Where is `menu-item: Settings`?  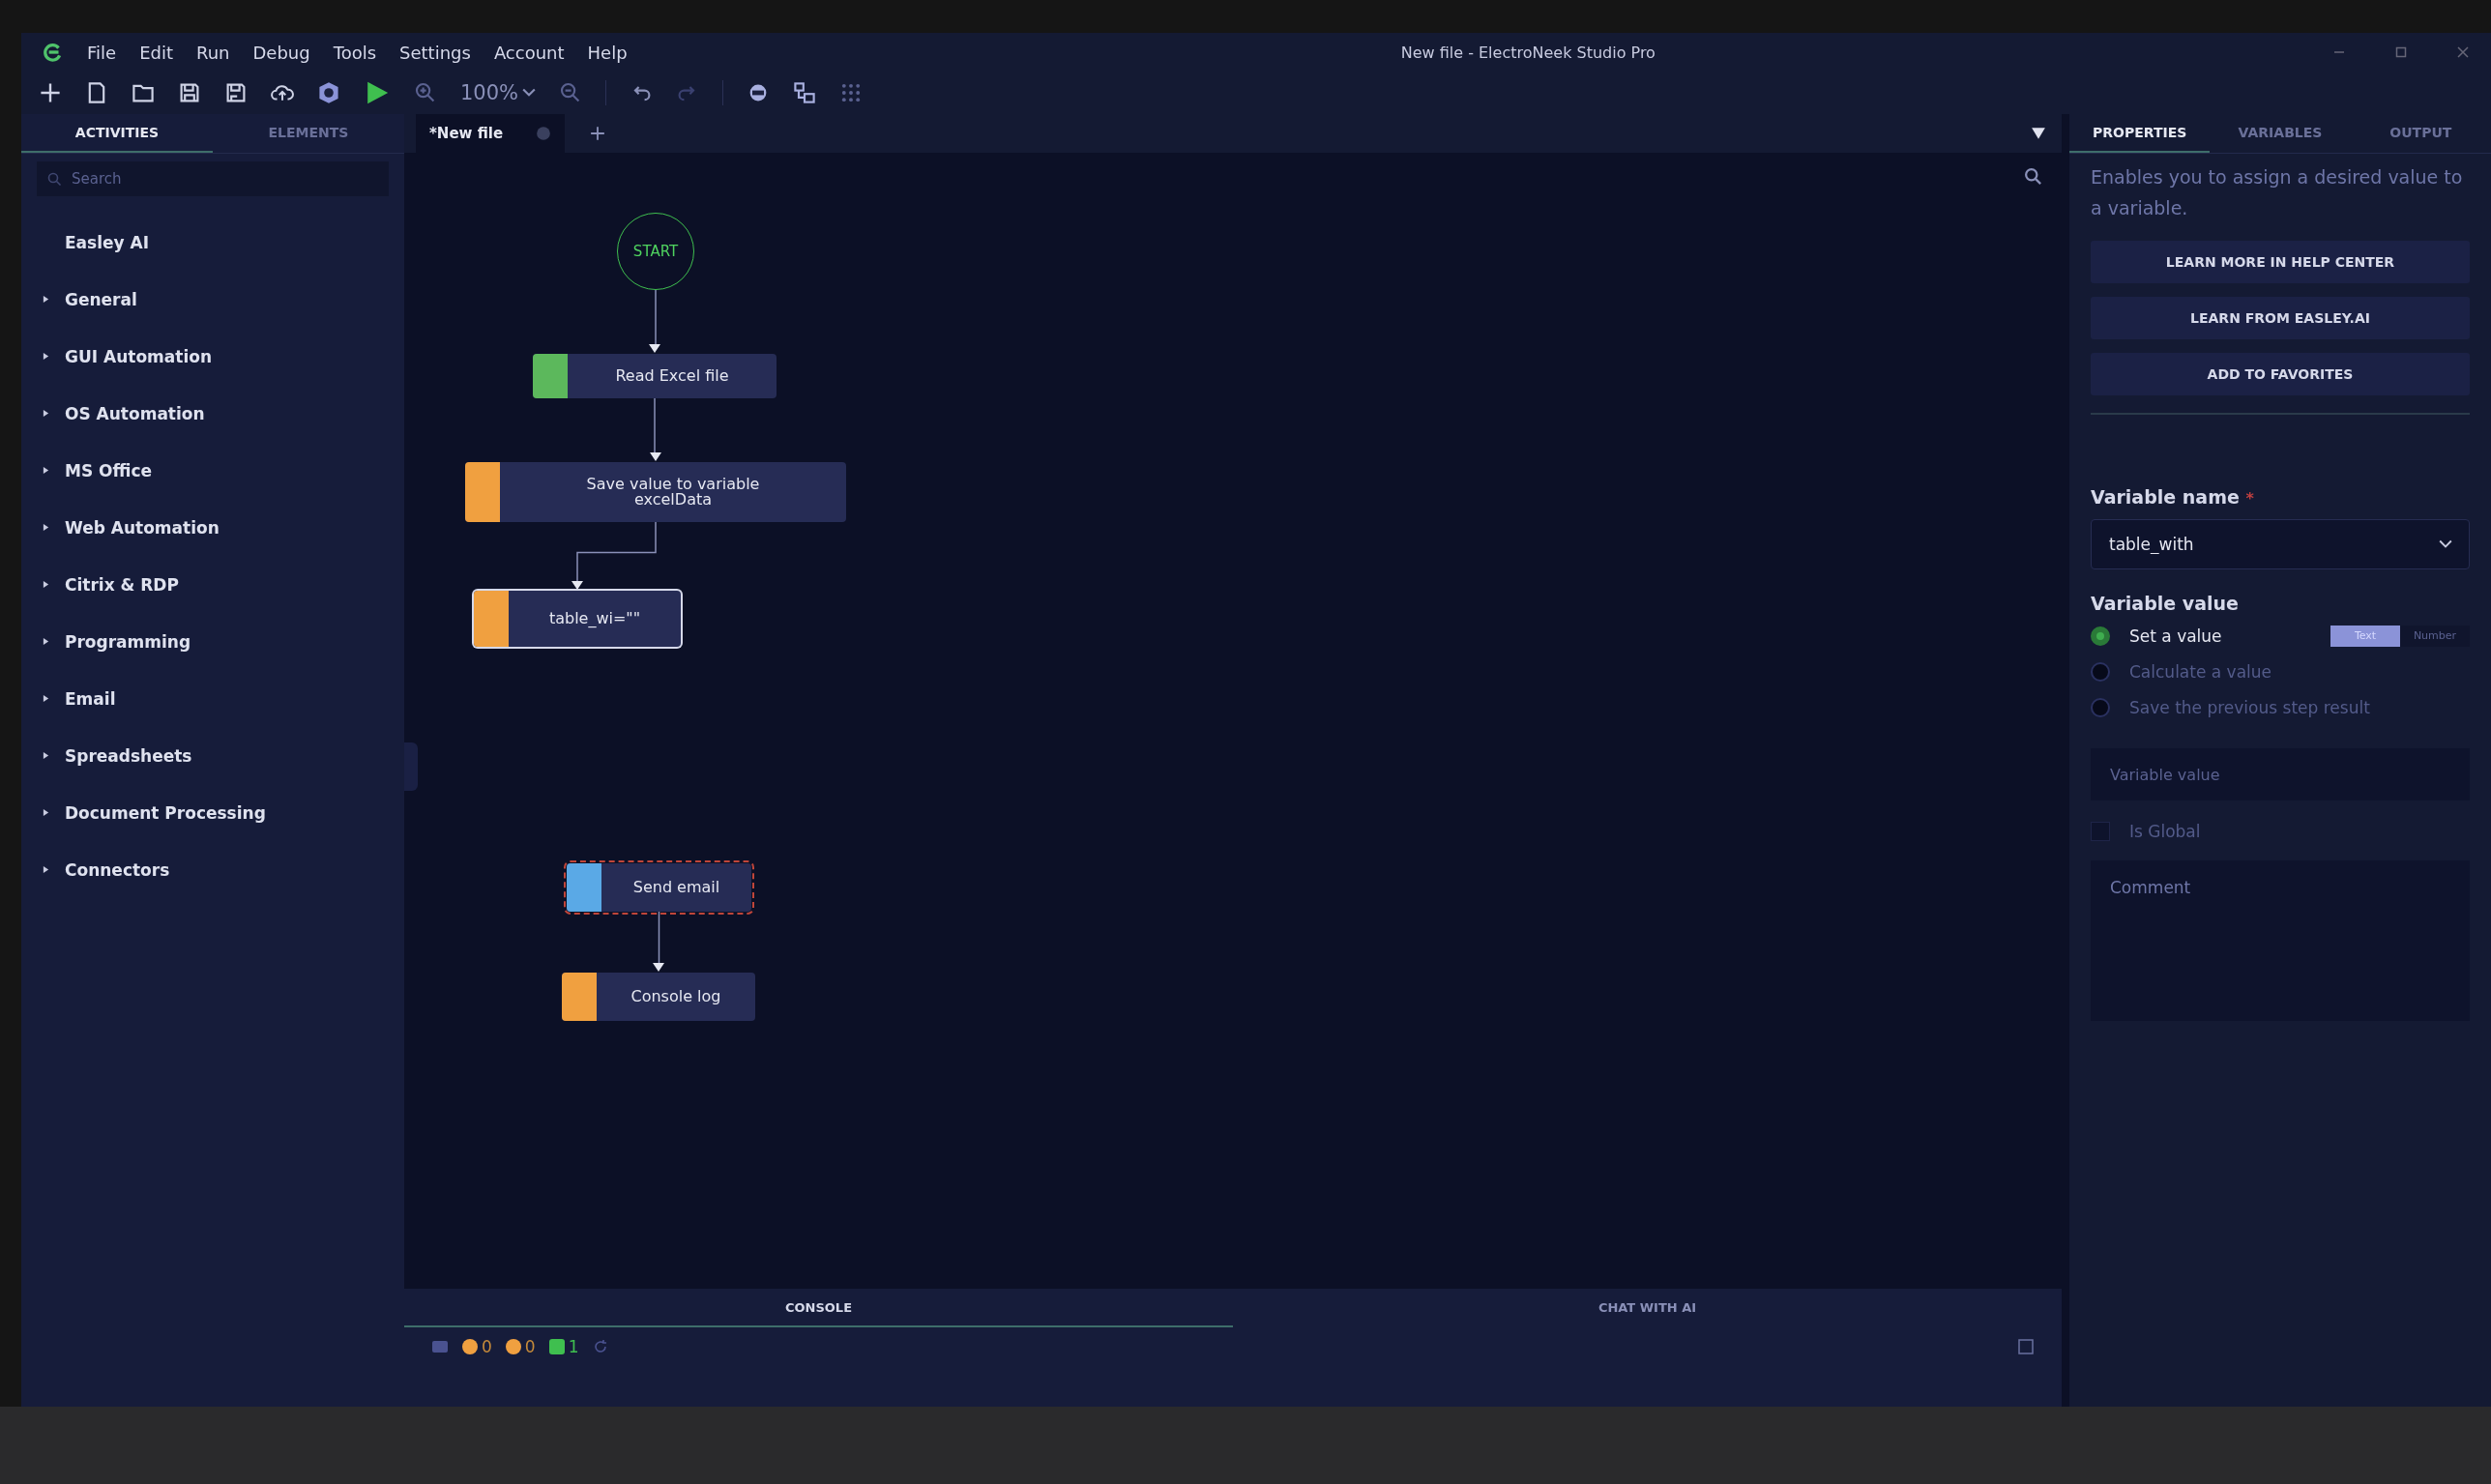
menu-item: Settings is located at coordinates (435, 53).